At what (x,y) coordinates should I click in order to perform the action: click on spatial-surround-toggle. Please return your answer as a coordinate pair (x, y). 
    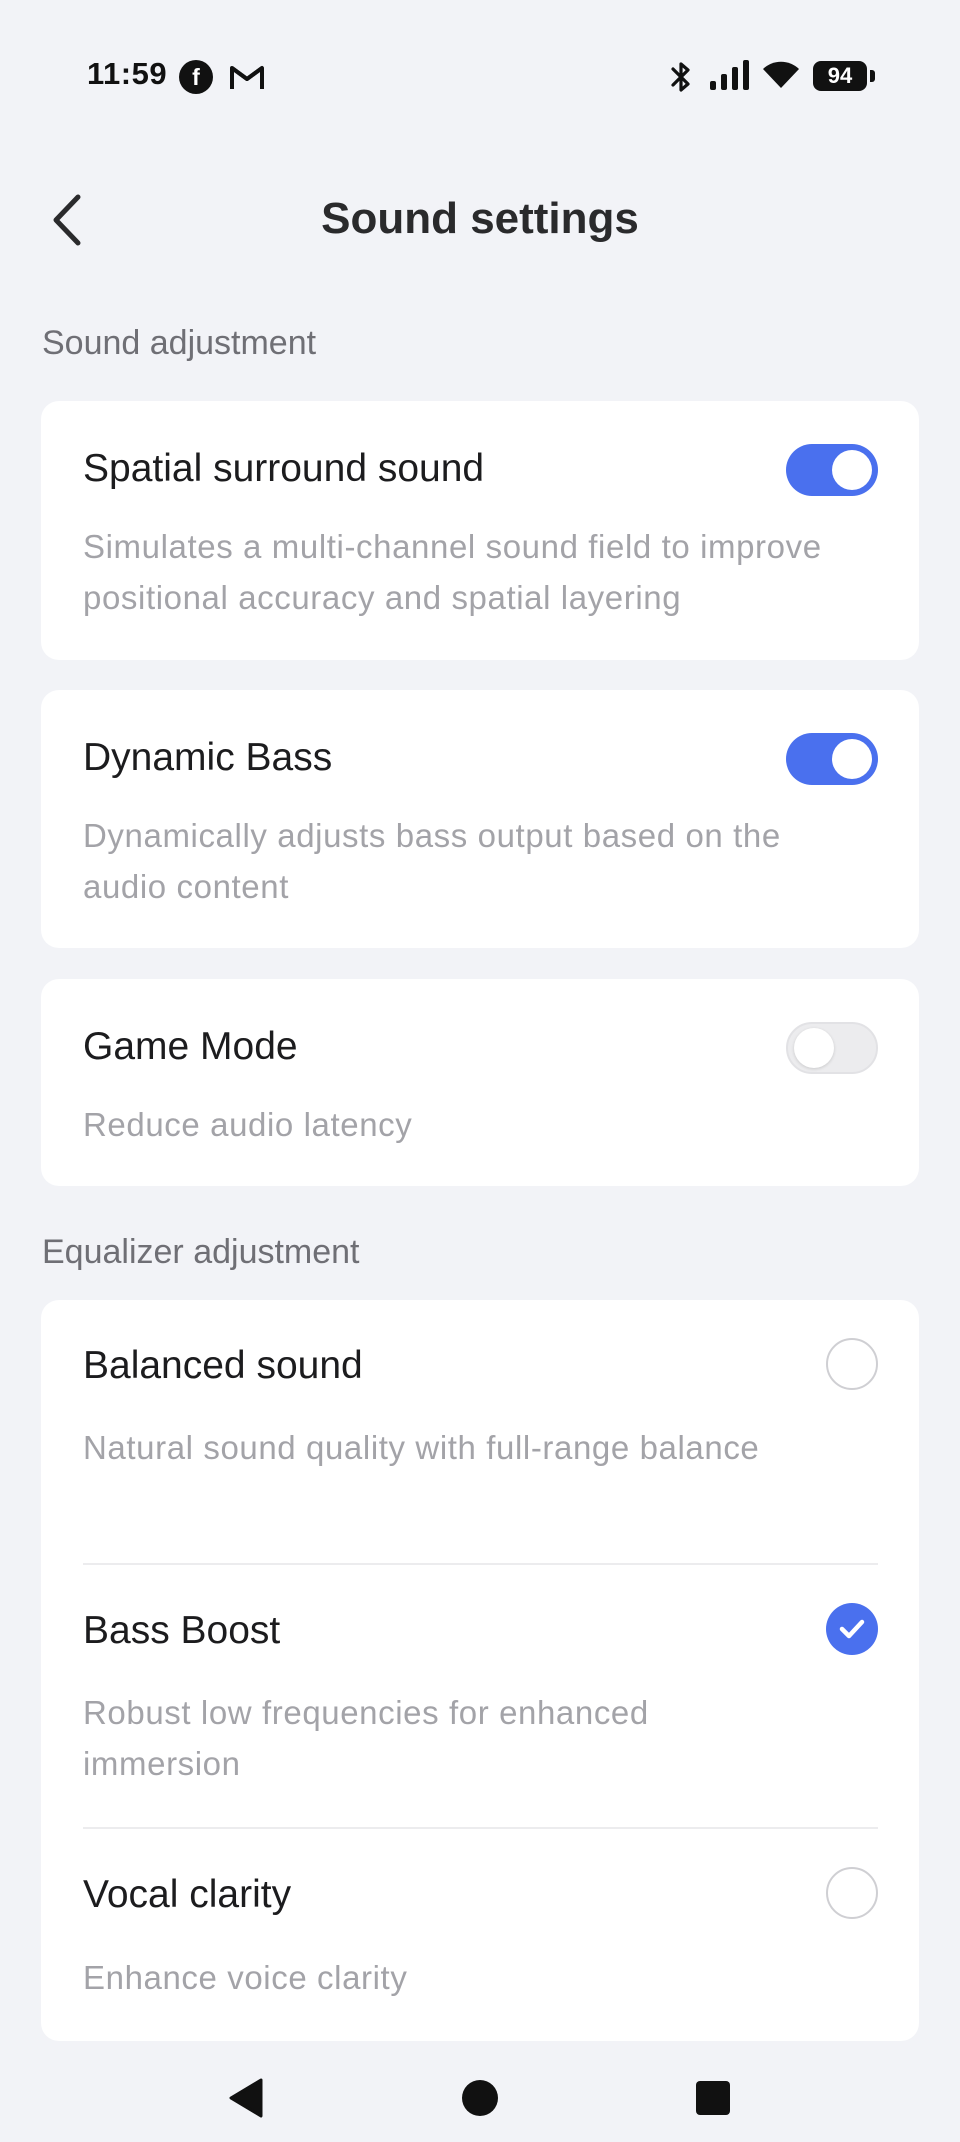
    Looking at the image, I should click on (832, 470).